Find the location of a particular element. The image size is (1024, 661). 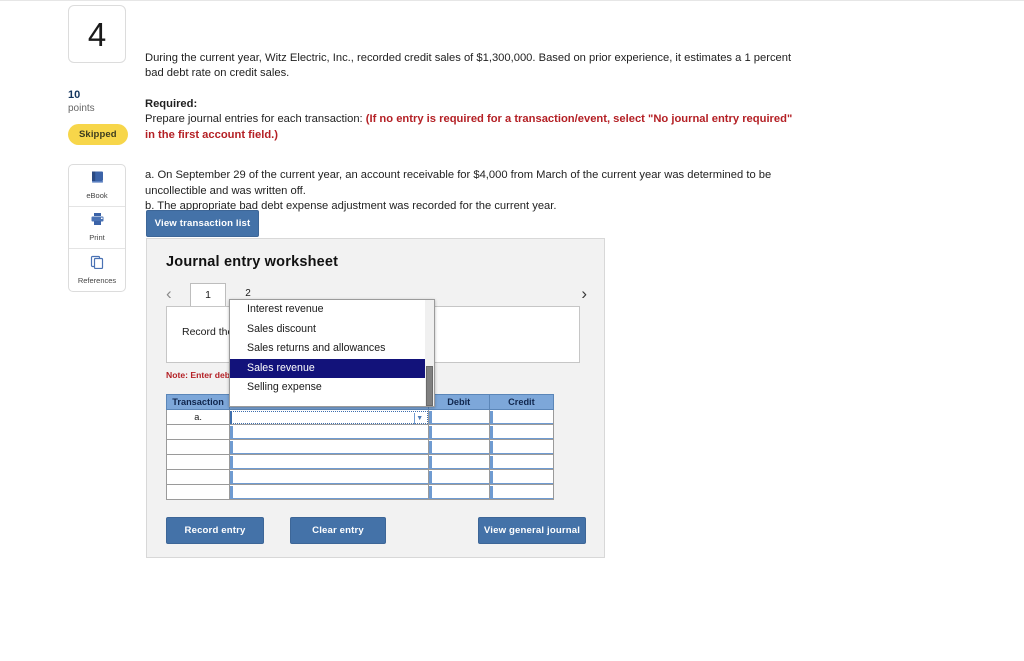

column-header-debit: Debit is located at coordinates (458, 402).